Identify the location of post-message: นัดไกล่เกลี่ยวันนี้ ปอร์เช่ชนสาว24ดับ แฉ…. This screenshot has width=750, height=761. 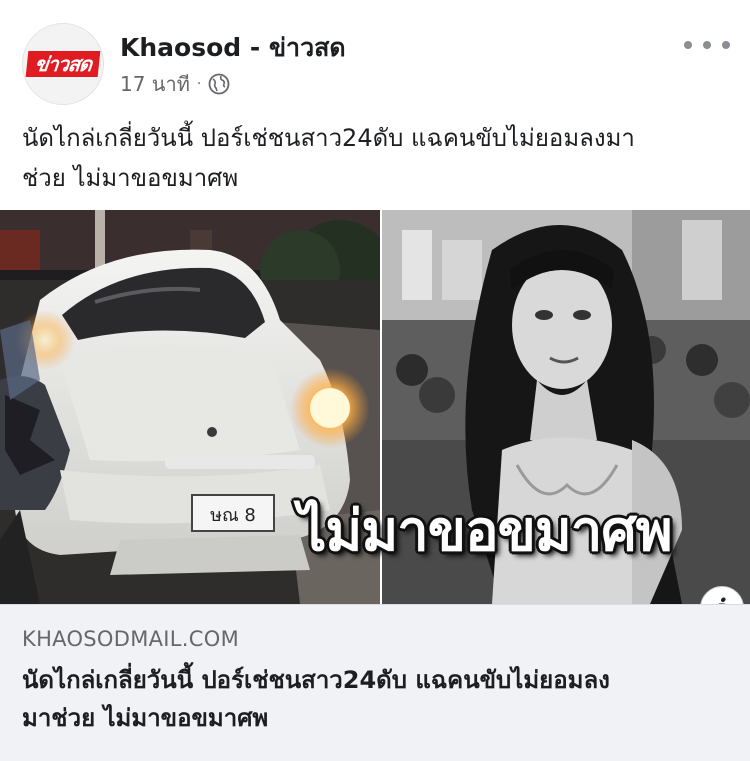
(328, 158).